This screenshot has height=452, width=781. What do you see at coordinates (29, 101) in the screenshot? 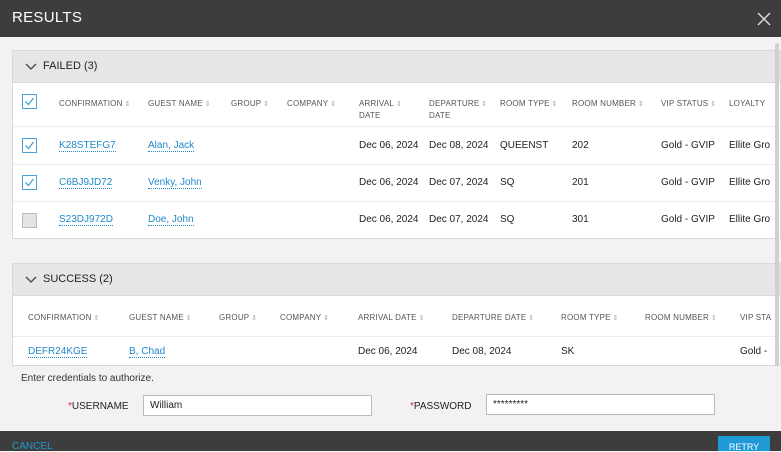
I see `select-all-checkbox` at bounding box center [29, 101].